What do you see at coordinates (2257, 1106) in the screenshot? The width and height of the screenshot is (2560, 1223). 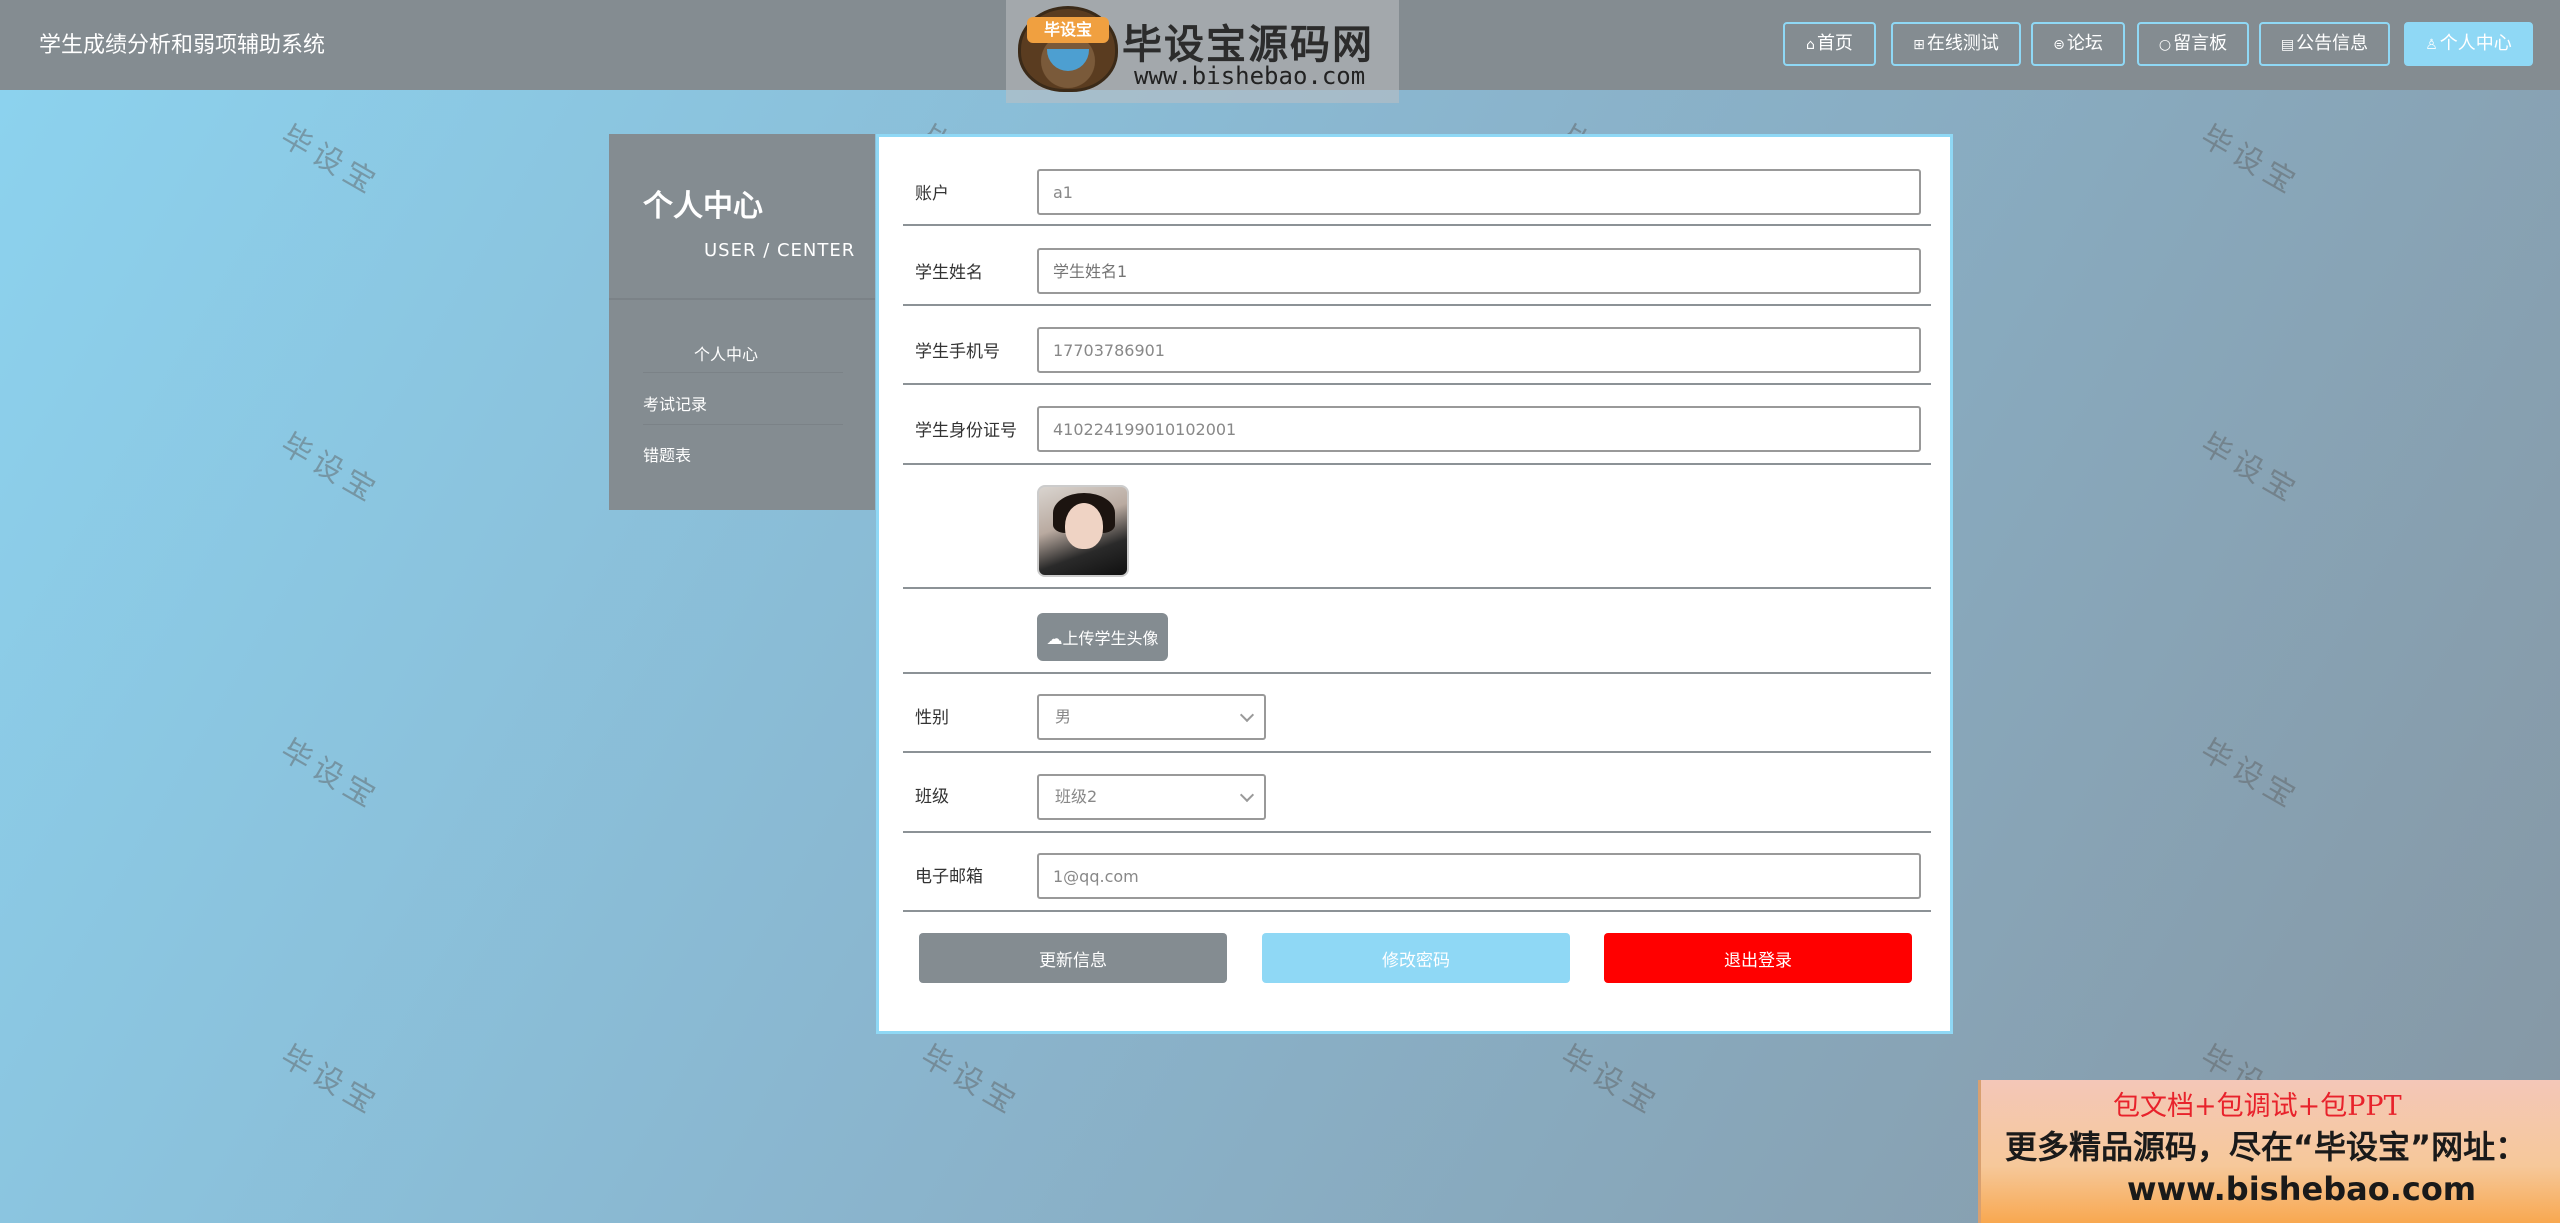 I see `promo-line-1: 包文档+包调试+包PPT` at bounding box center [2257, 1106].